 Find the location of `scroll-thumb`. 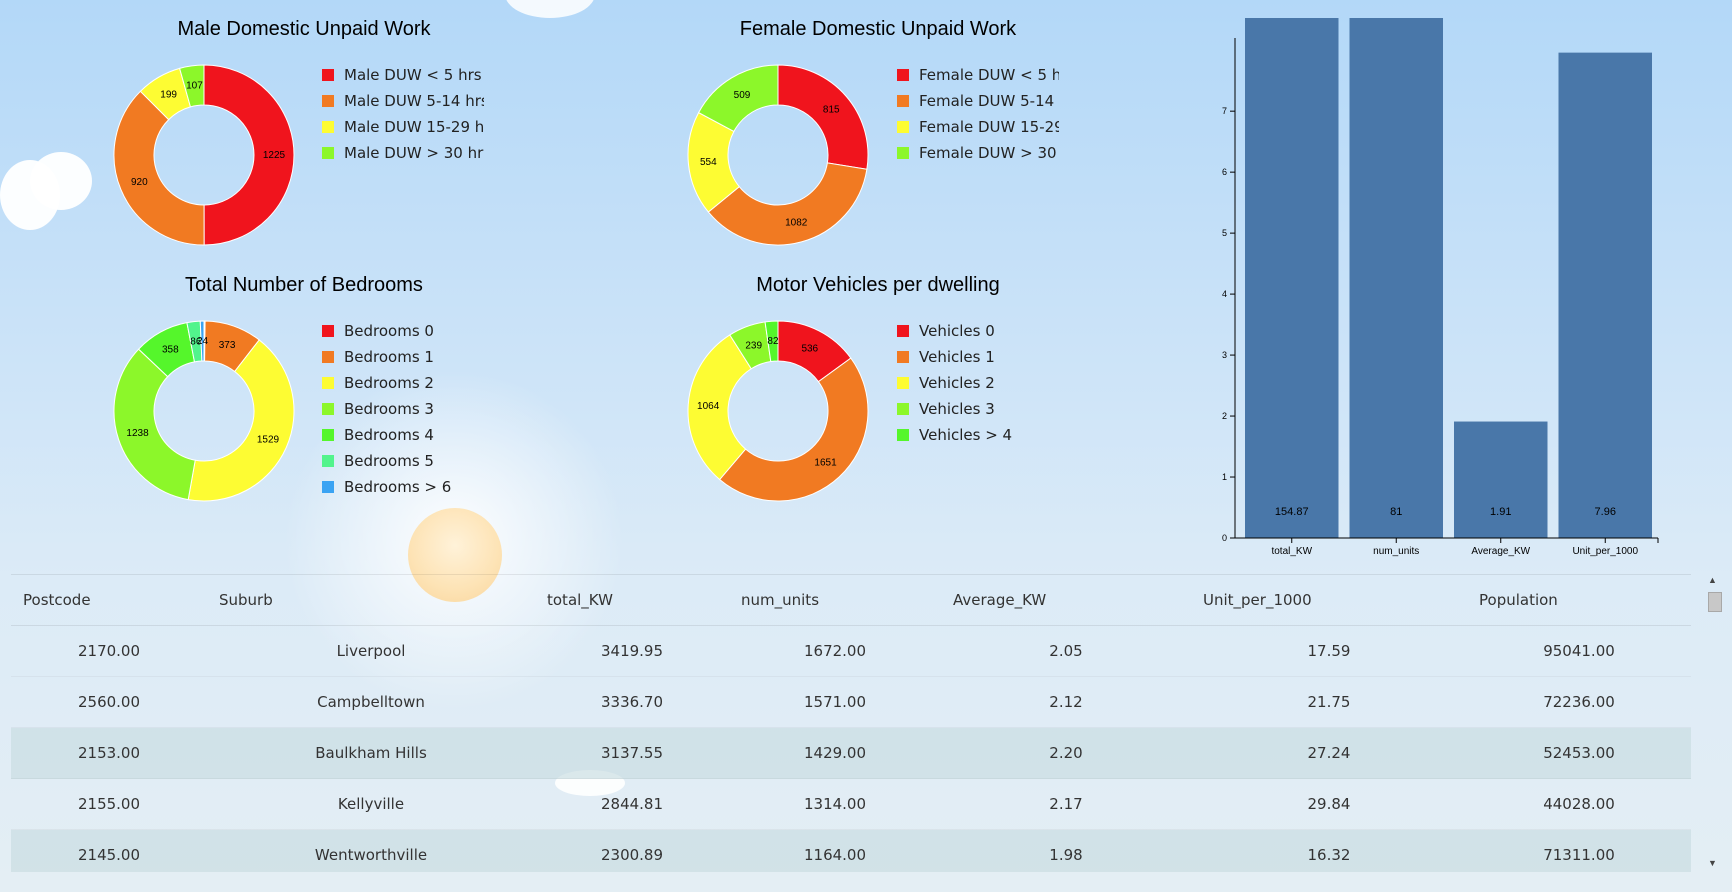

scroll-thumb is located at coordinates (1715, 602).